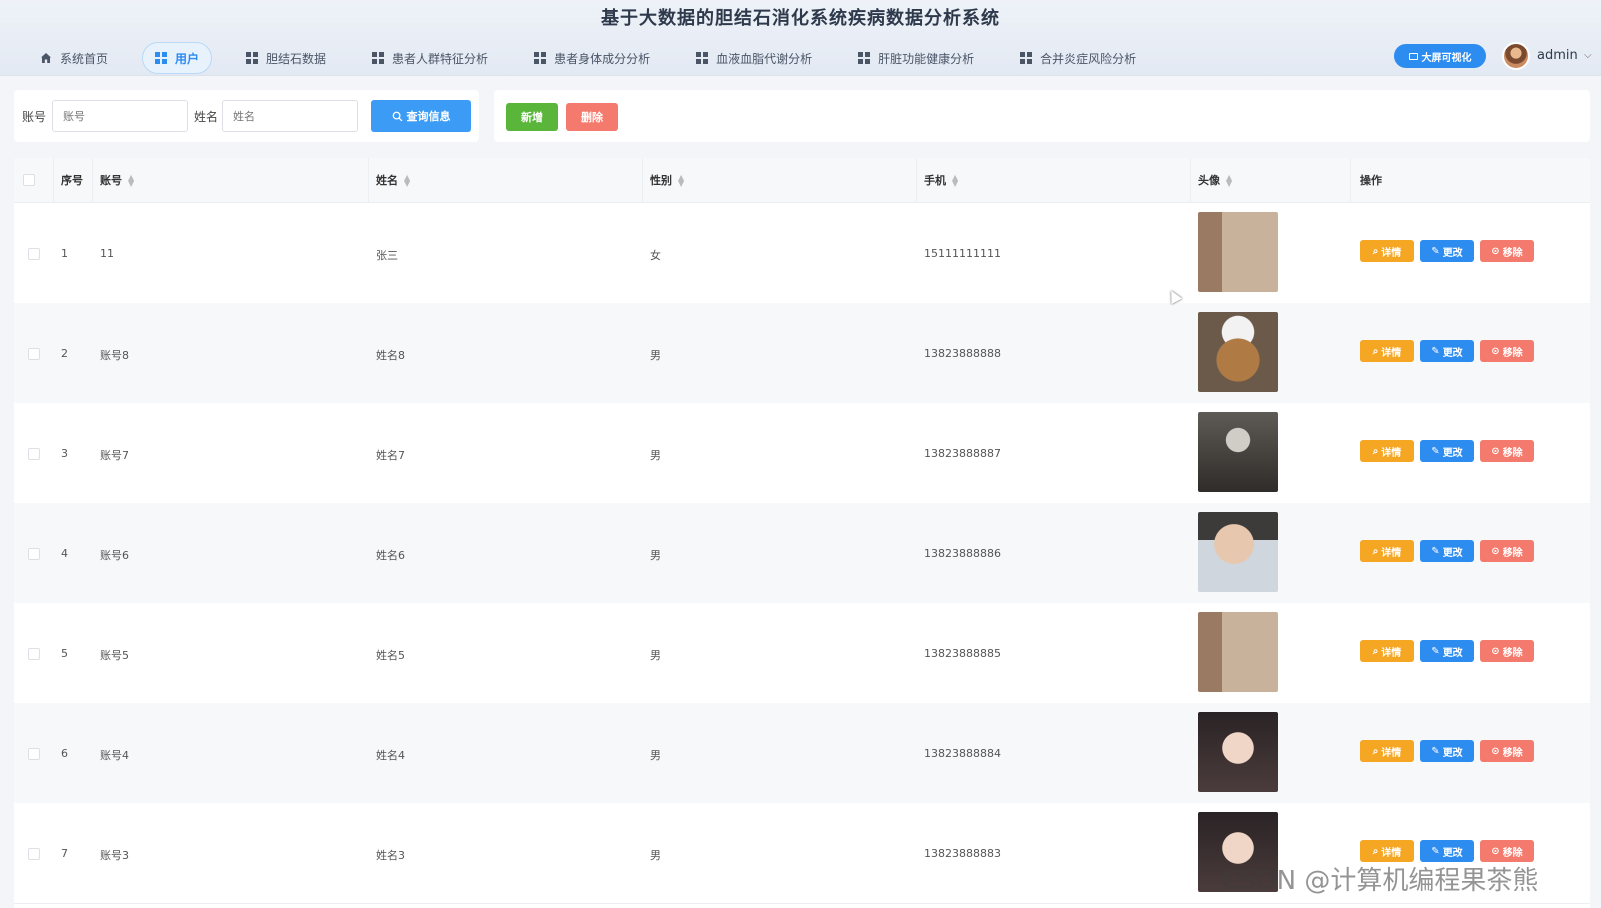 The image size is (1601, 908). Describe the element at coordinates (1440, 56) in the screenshot. I see `bigscreen-button: 大屏可视化` at that location.